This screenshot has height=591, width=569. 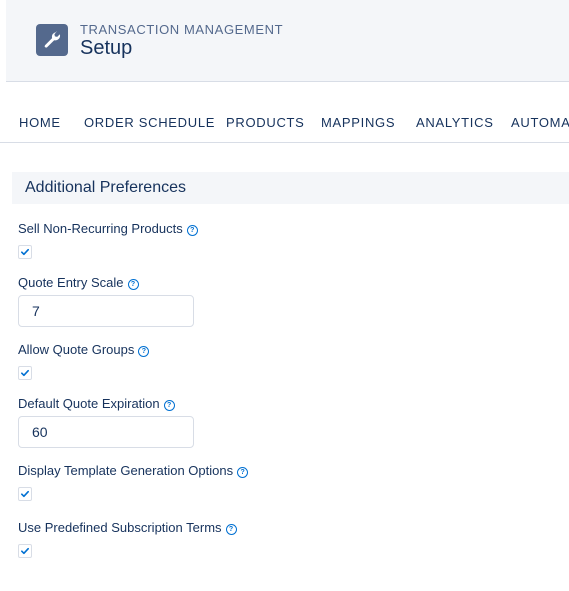 What do you see at coordinates (265, 122) in the screenshot?
I see `tab-products: PRODUCTS` at bounding box center [265, 122].